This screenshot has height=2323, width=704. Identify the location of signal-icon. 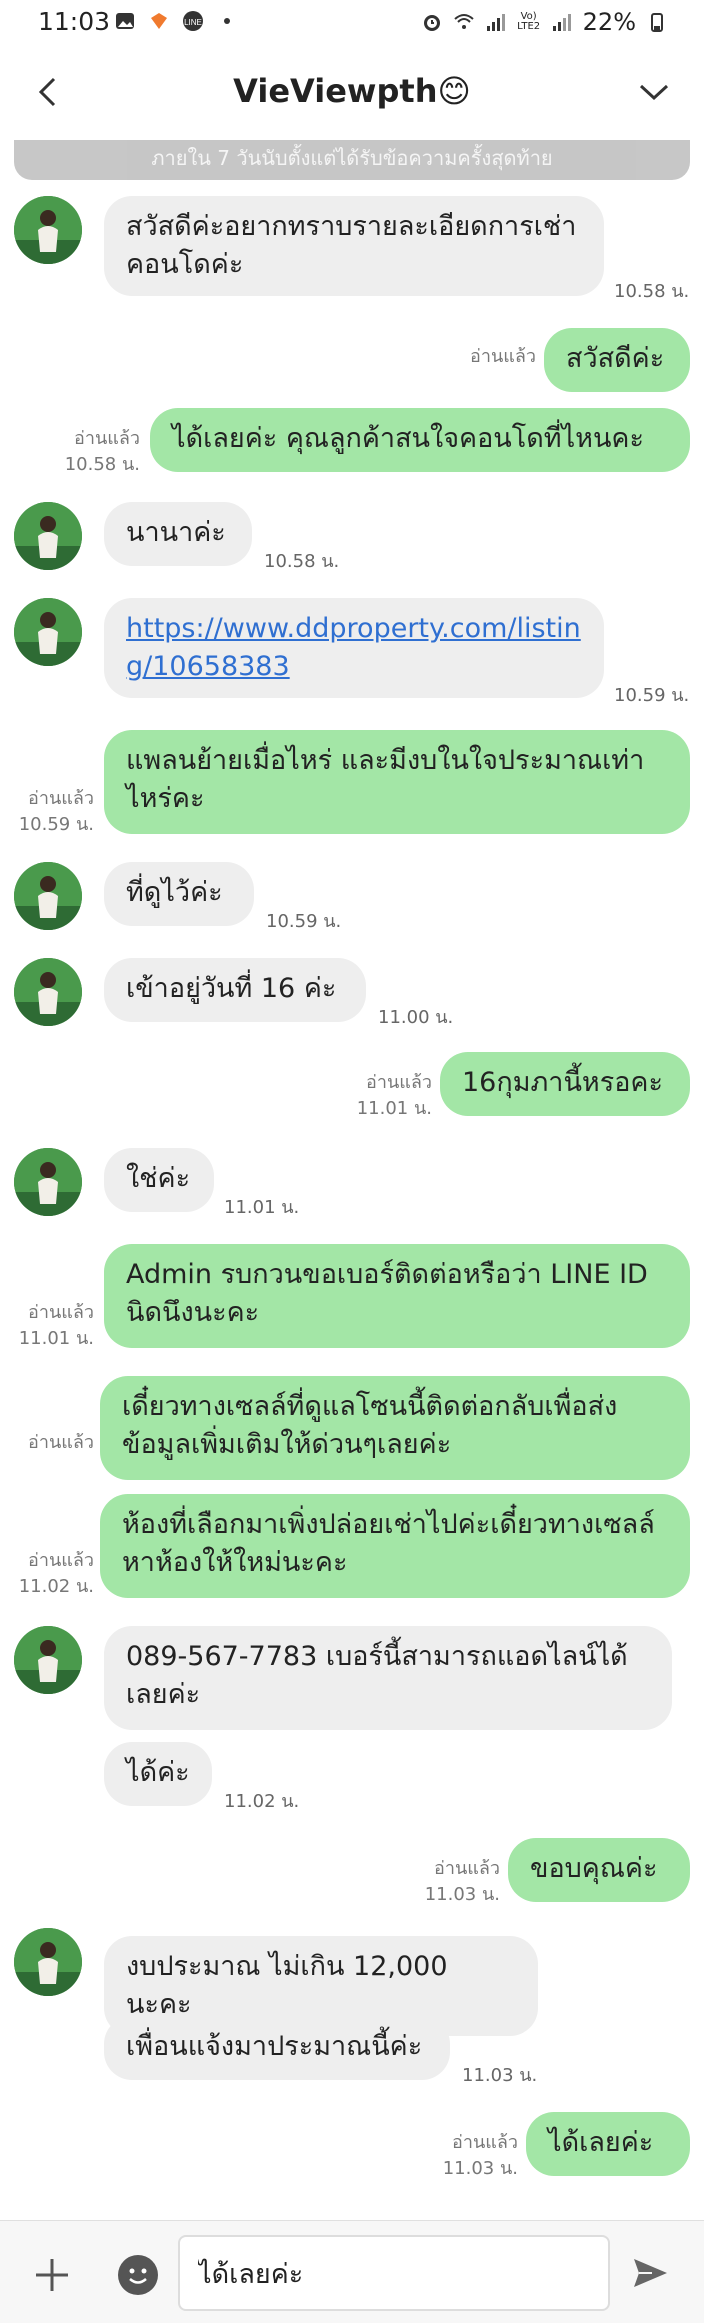
(495, 22).